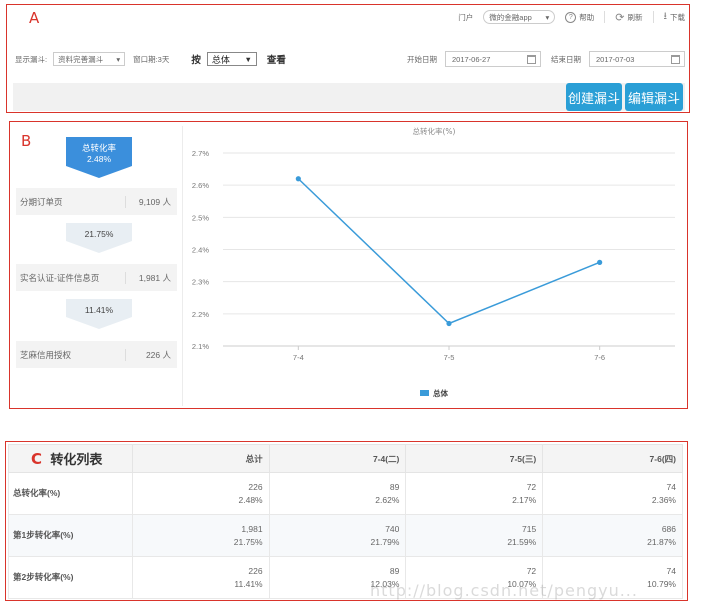  Describe the element at coordinates (200, 535) in the screenshot. I see `table-cell: 1,981 21.75%` at that location.